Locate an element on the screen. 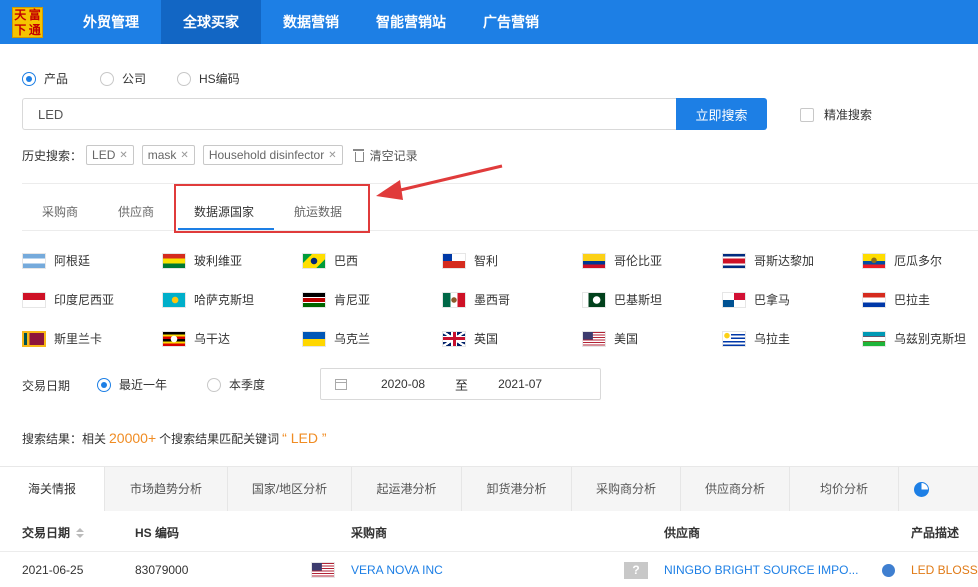  results-summary: 搜索结果：相关 20000+ 个搜索结果匹配关键词 “ LED ” is located at coordinates (175, 438).